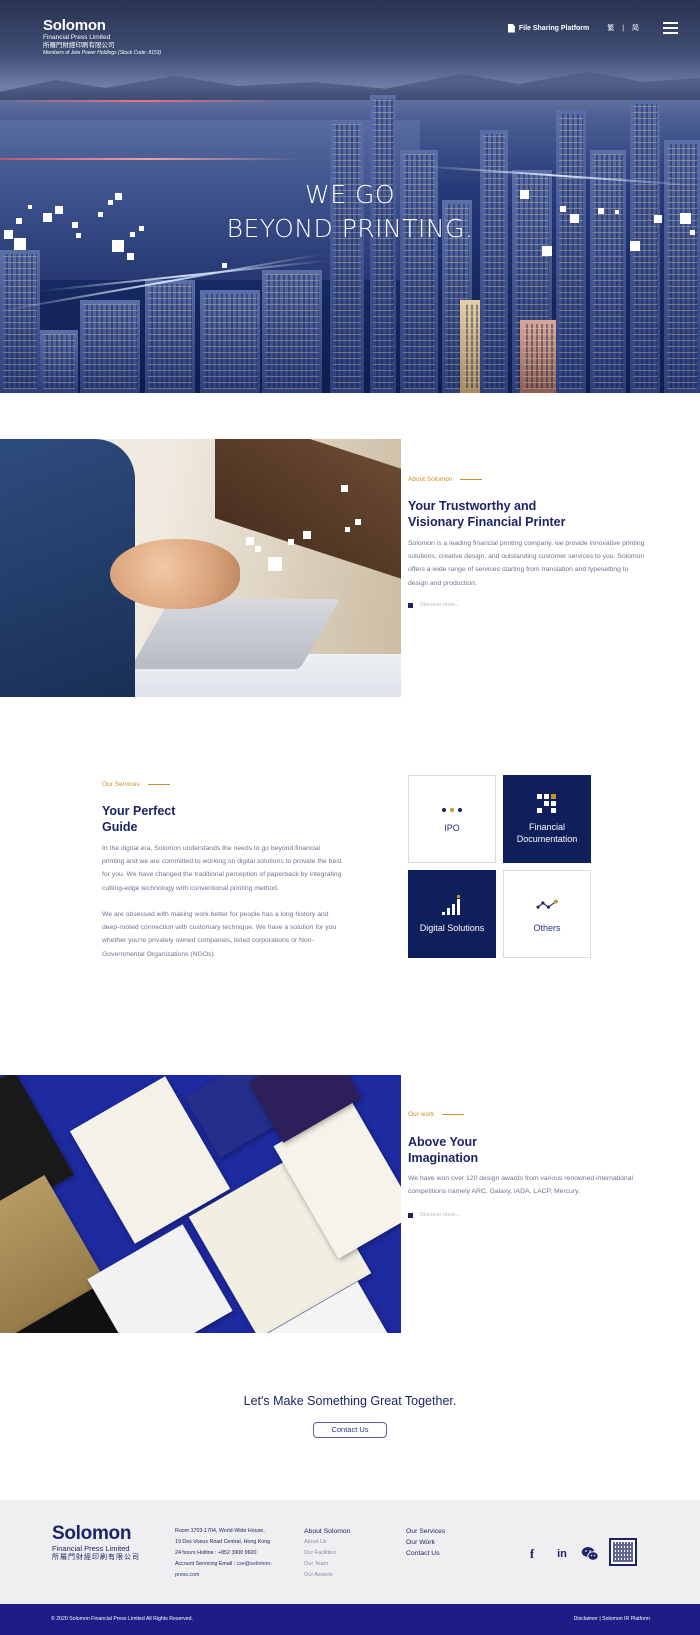 Image resolution: width=700 pixels, height=1635 pixels. What do you see at coordinates (91, 1548) in the screenshot?
I see `footer-logo-sub: Financial Press Limited` at bounding box center [91, 1548].